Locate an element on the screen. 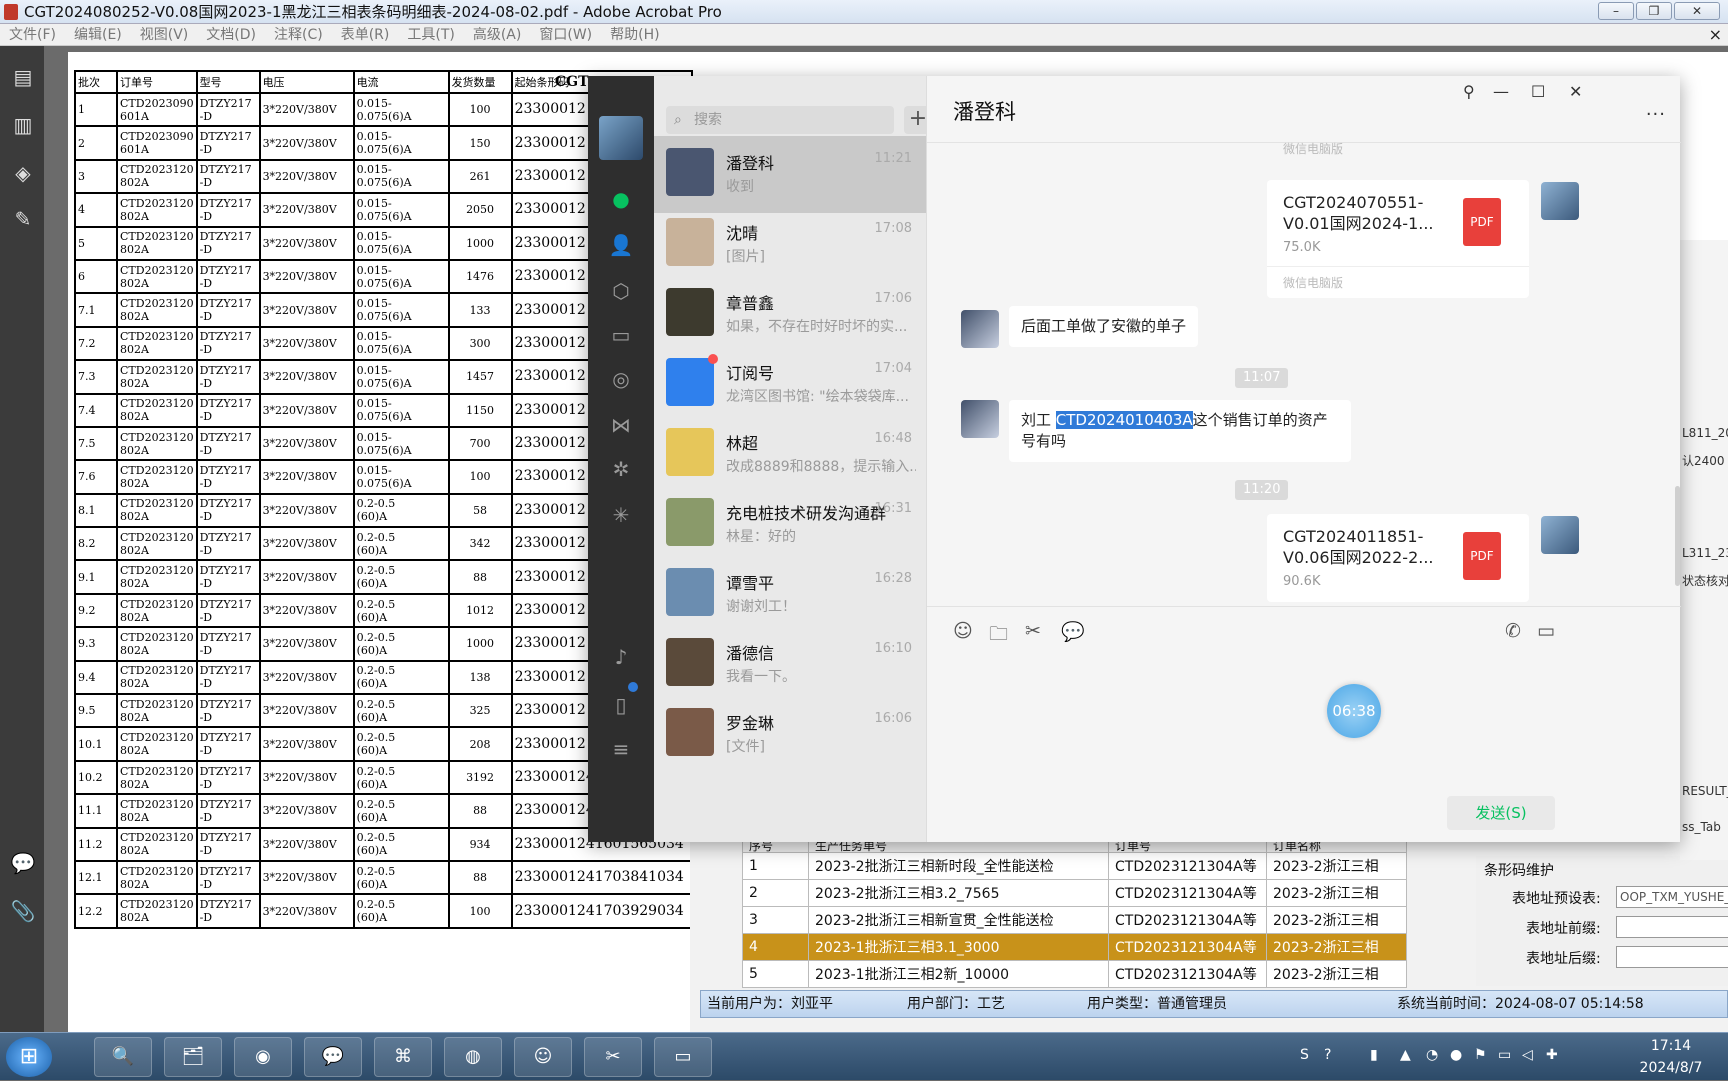 The image size is (1728, 1081). suffix-input is located at coordinates (1672, 957).